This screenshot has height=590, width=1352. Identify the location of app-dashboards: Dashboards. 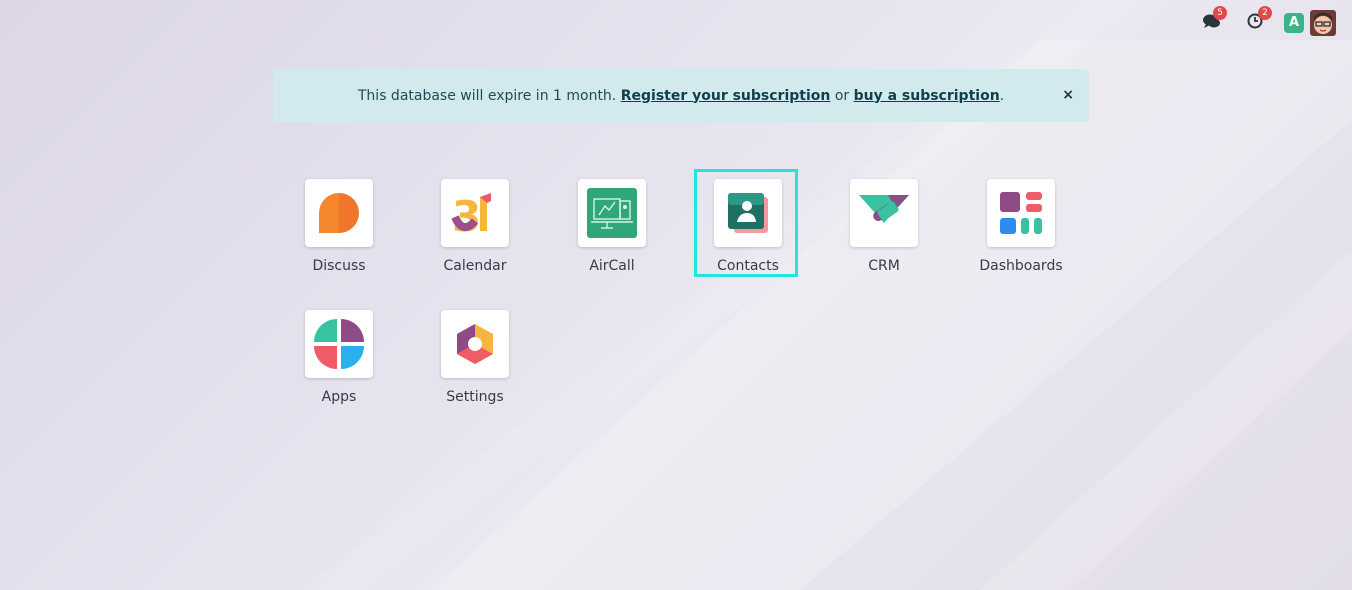
(1021, 234).